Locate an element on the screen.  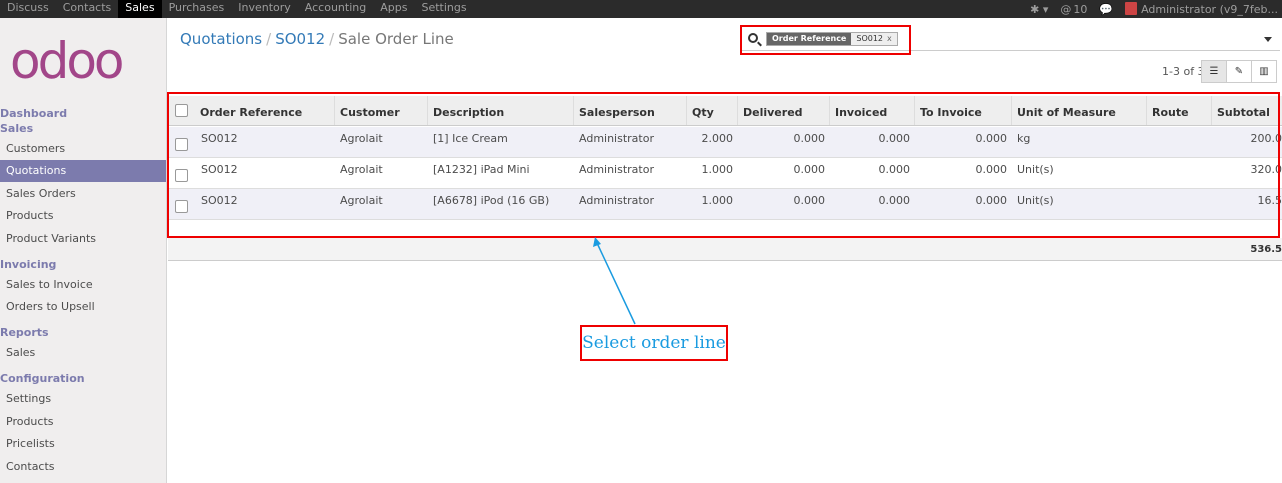
col-unit-of-measure: Unit of Measure is located at coordinates (1078, 110).